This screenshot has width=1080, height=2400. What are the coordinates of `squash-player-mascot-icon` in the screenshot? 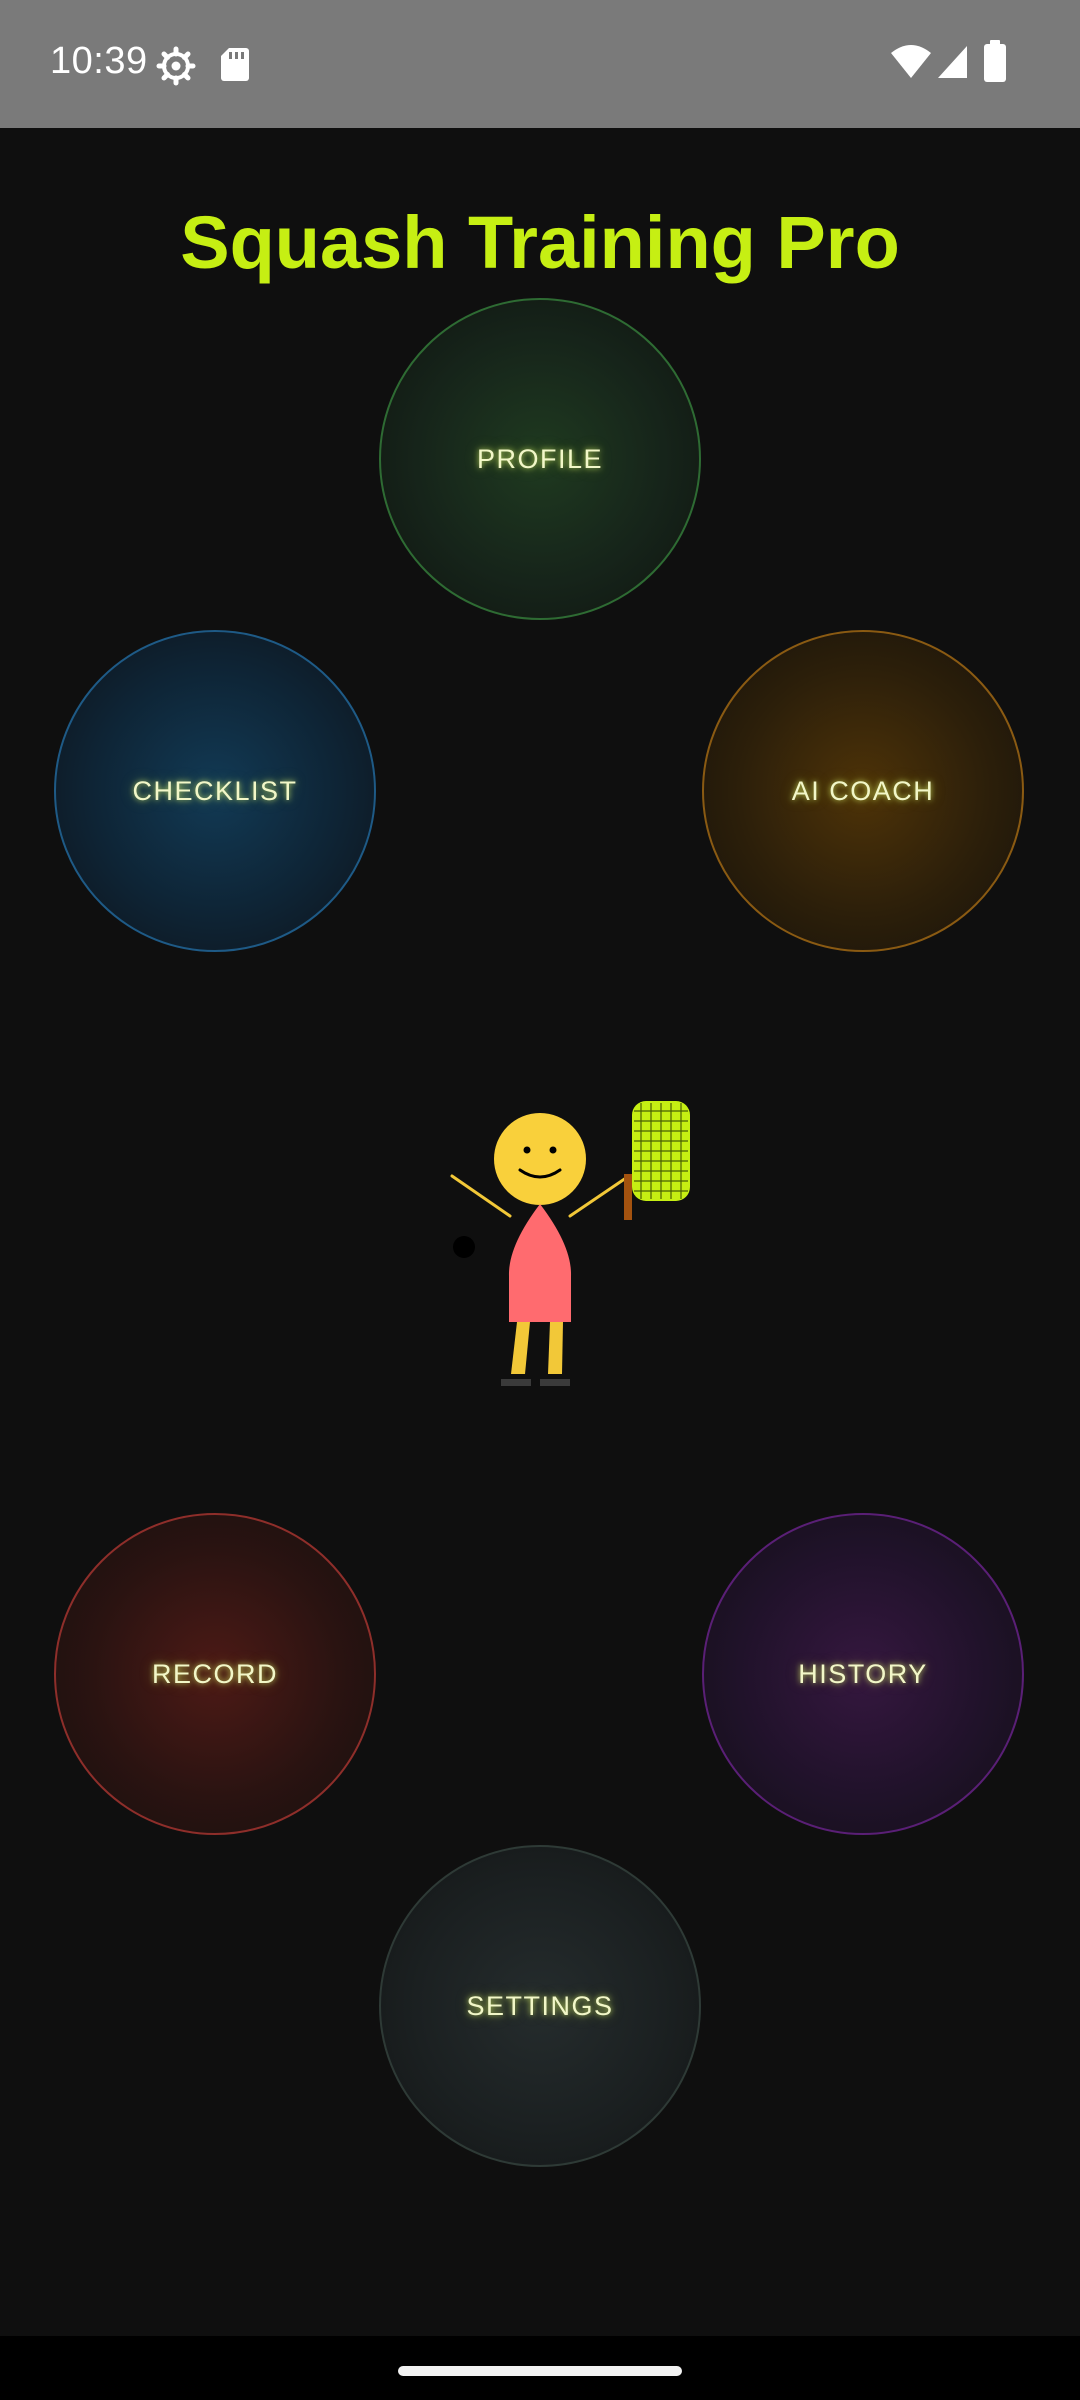 It's located at (570, 1243).